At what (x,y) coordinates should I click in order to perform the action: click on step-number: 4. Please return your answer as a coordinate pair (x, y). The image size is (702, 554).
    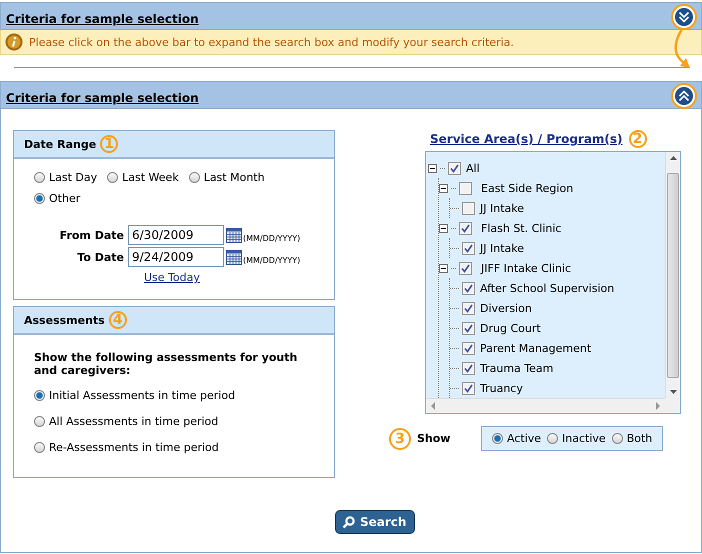
    Looking at the image, I should click on (117, 320).